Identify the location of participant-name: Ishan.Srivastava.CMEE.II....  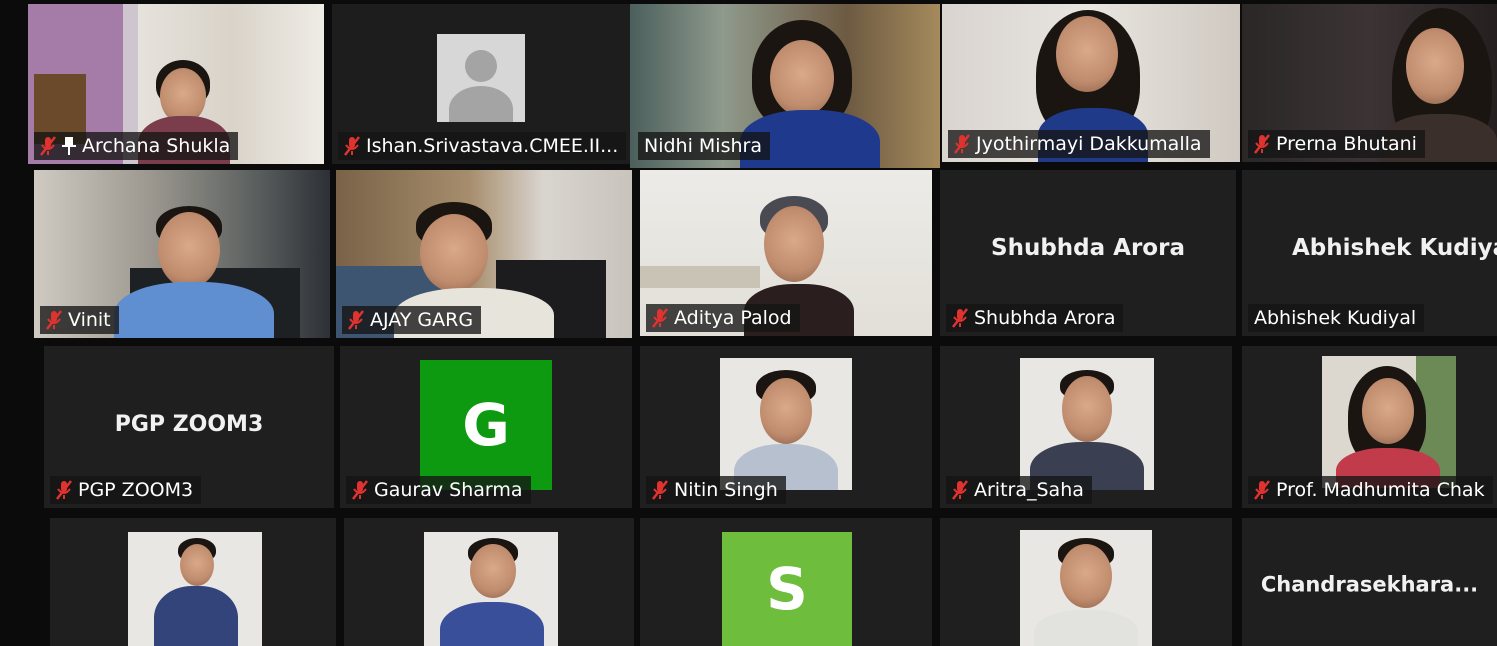
(492, 146).